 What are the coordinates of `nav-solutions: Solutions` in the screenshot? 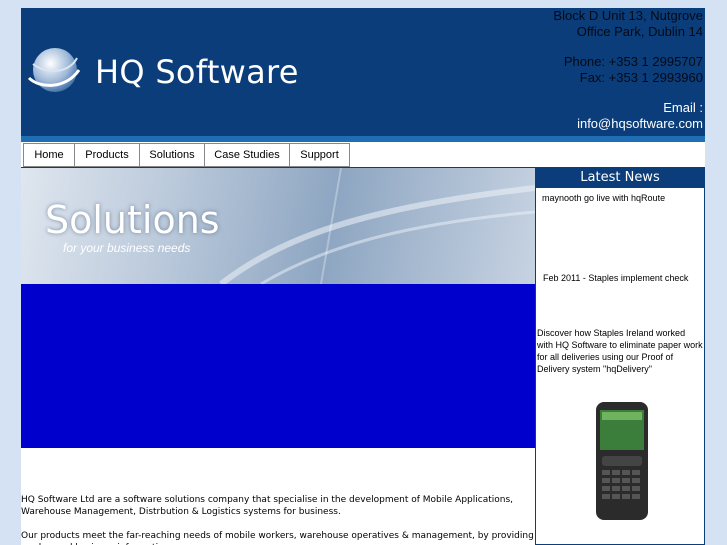 It's located at (172, 155).